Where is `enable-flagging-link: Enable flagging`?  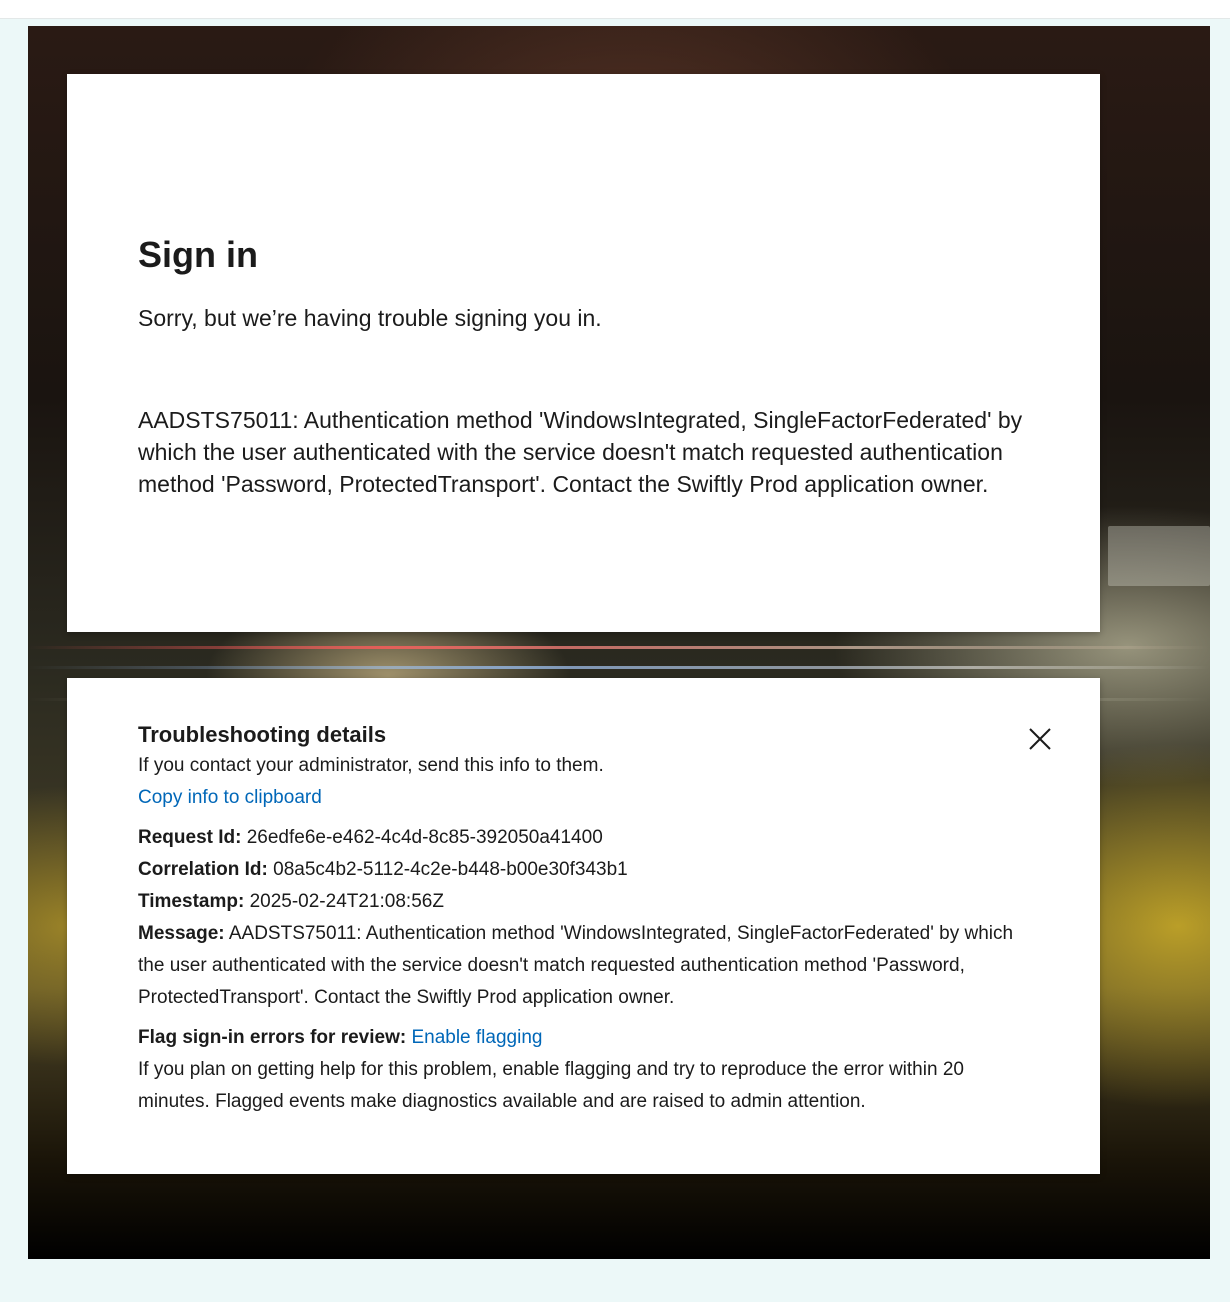
enable-flagging-link: Enable flagging is located at coordinates (476, 1037).